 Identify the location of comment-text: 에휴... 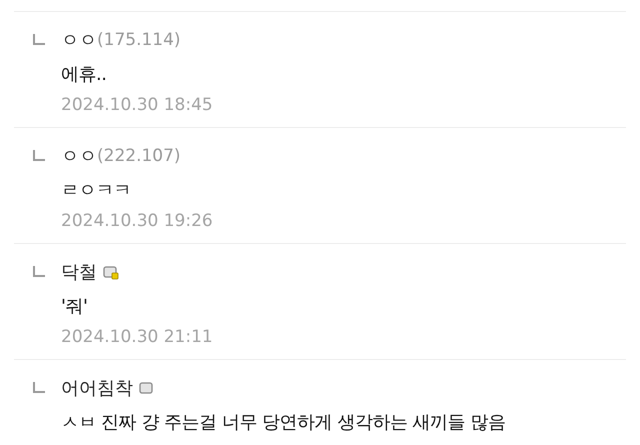
(84, 74).